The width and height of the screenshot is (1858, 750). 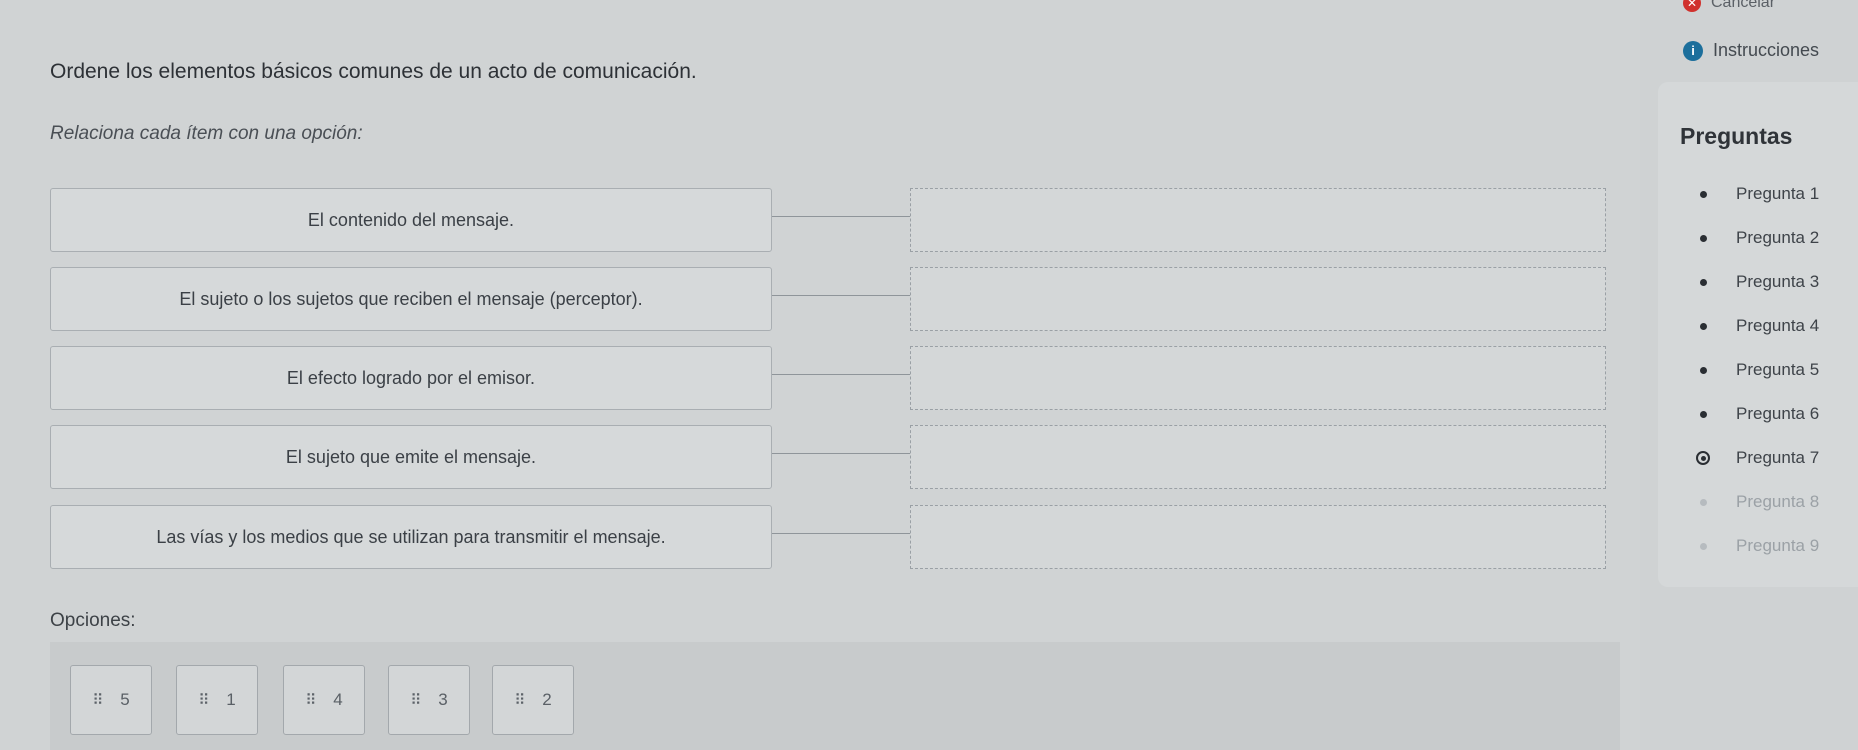 What do you see at coordinates (443, 699) in the screenshot?
I see `option-chip-label: 3` at bounding box center [443, 699].